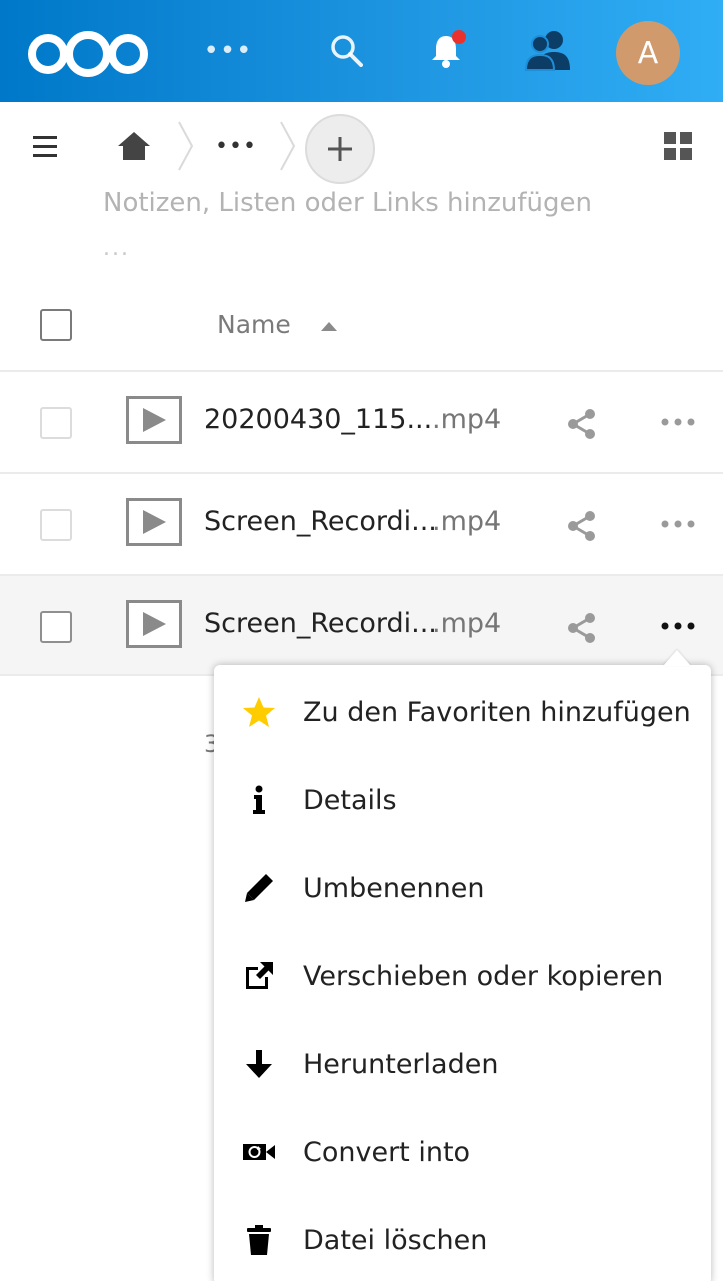  What do you see at coordinates (648, 53) in the screenshot?
I see `user-avatar: A` at bounding box center [648, 53].